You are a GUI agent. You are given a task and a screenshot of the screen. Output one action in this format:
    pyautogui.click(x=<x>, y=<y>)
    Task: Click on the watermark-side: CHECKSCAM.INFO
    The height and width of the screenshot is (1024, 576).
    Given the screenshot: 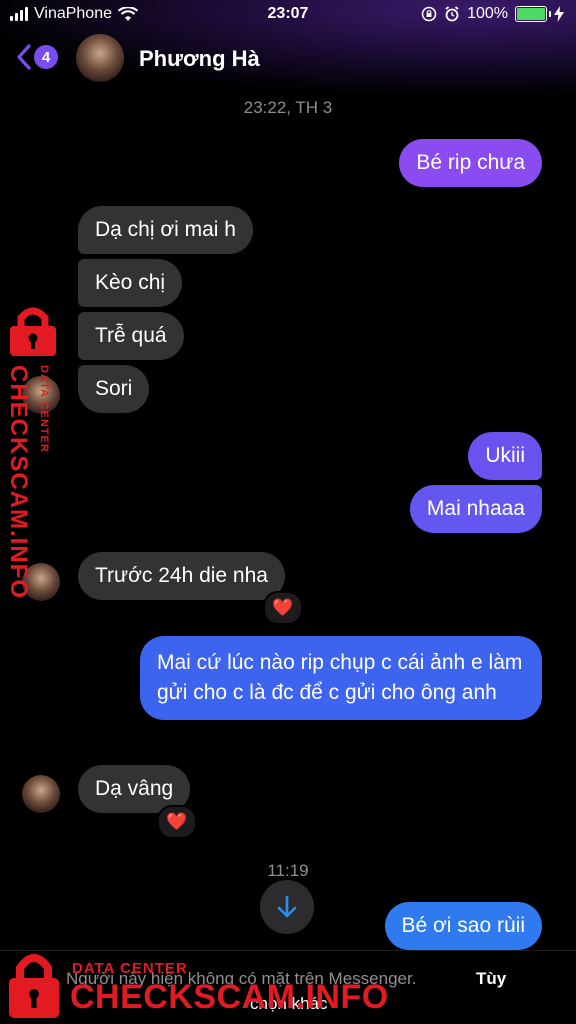 What is the action you would take?
    pyautogui.click(x=19, y=482)
    